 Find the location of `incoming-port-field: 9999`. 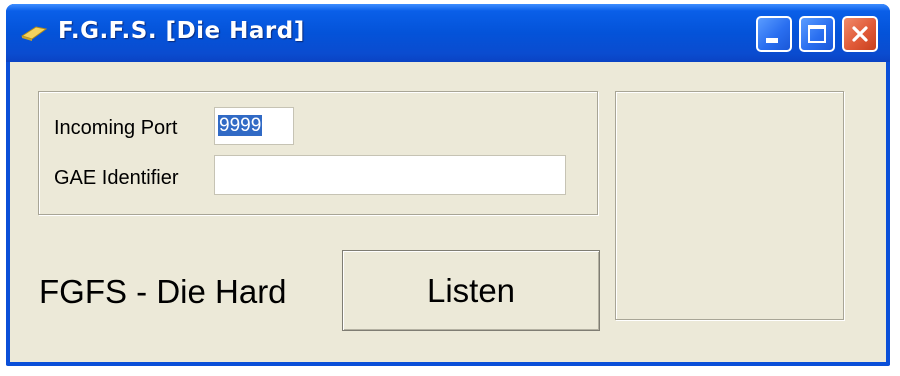

incoming-port-field: 9999 is located at coordinates (254, 126).